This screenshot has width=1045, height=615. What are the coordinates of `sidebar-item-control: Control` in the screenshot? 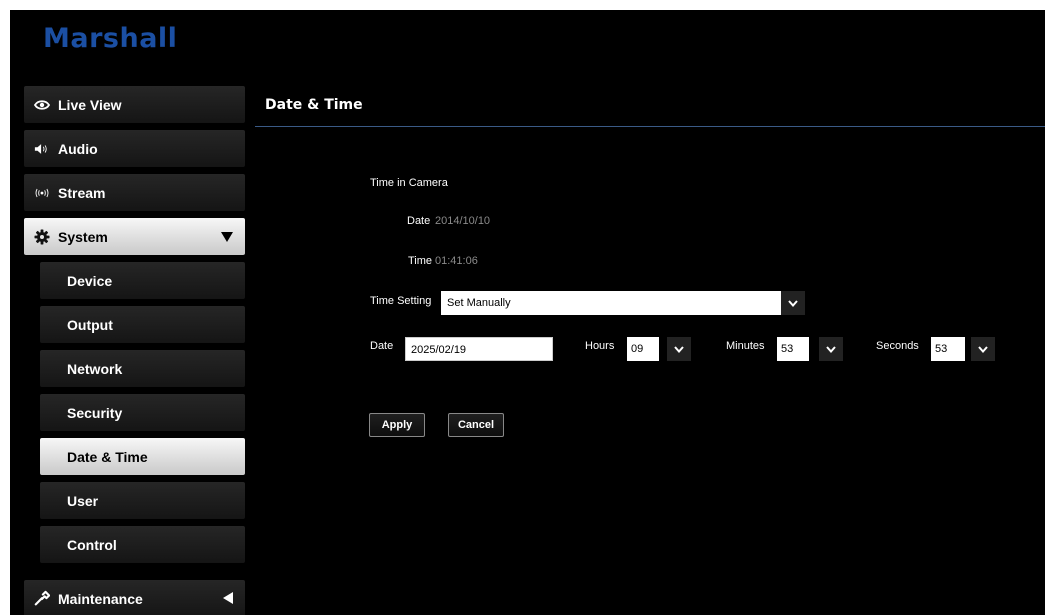 It's located at (142, 544).